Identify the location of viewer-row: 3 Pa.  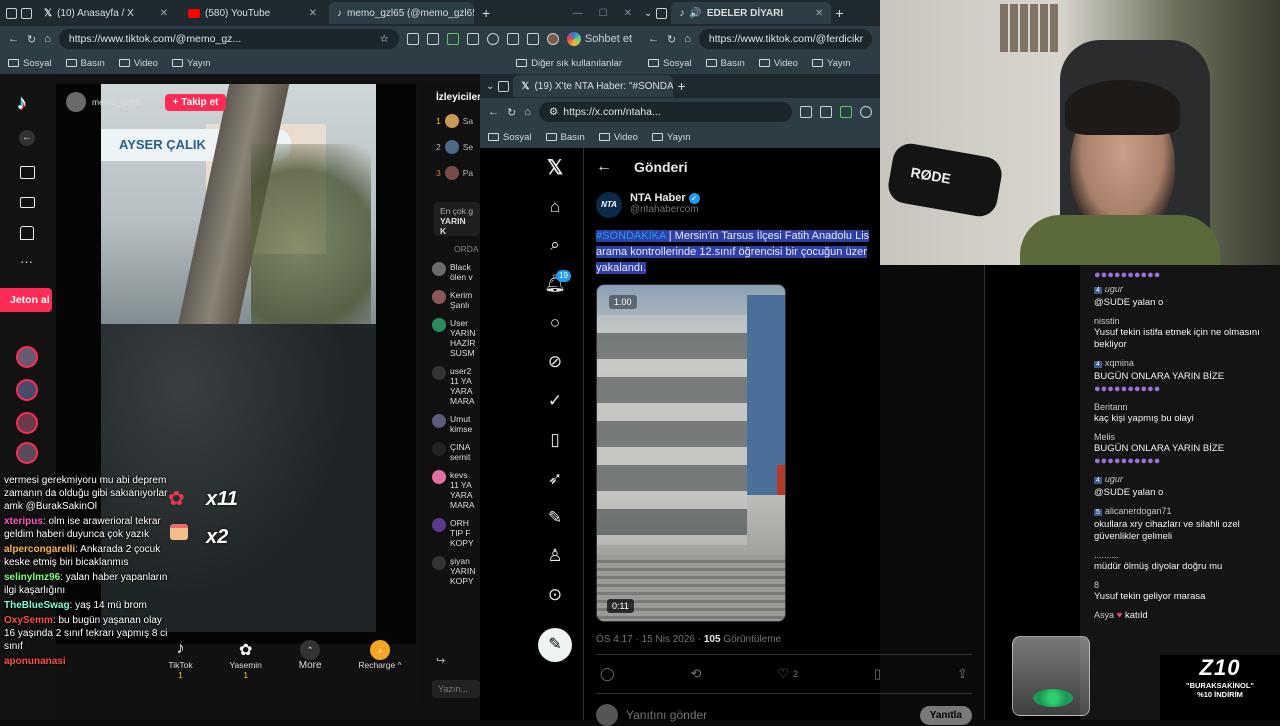
(454, 173).